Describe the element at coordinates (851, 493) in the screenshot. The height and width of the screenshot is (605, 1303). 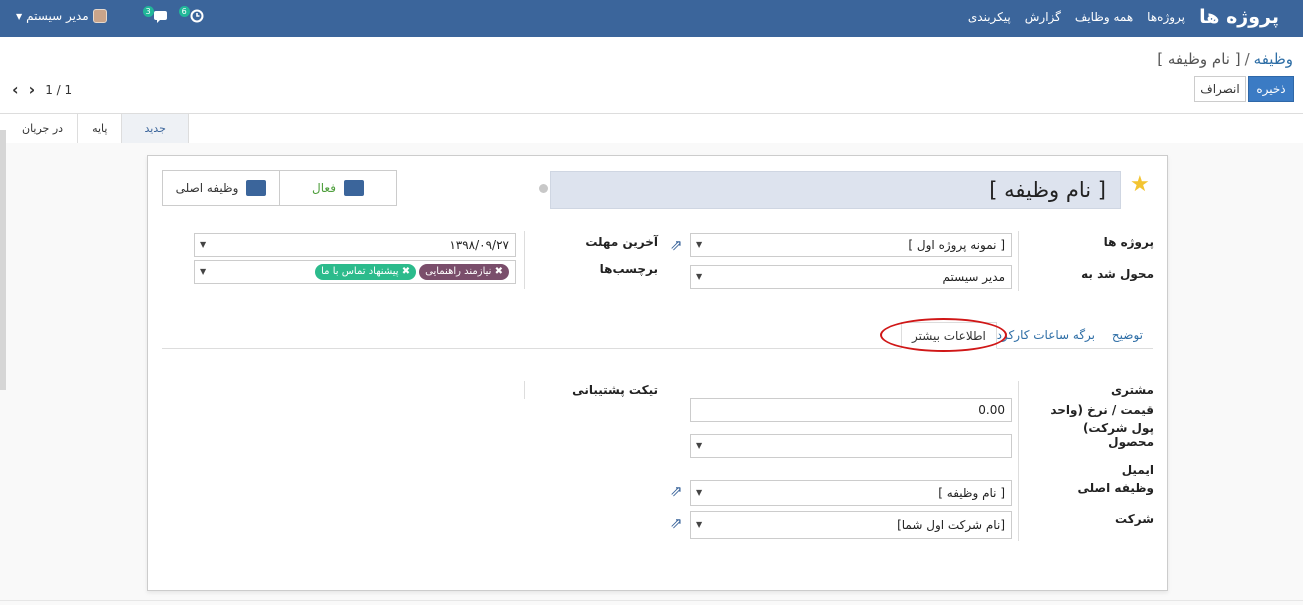
I see `parent-task-select: ▼ [ نام وظیفه ]` at that location.